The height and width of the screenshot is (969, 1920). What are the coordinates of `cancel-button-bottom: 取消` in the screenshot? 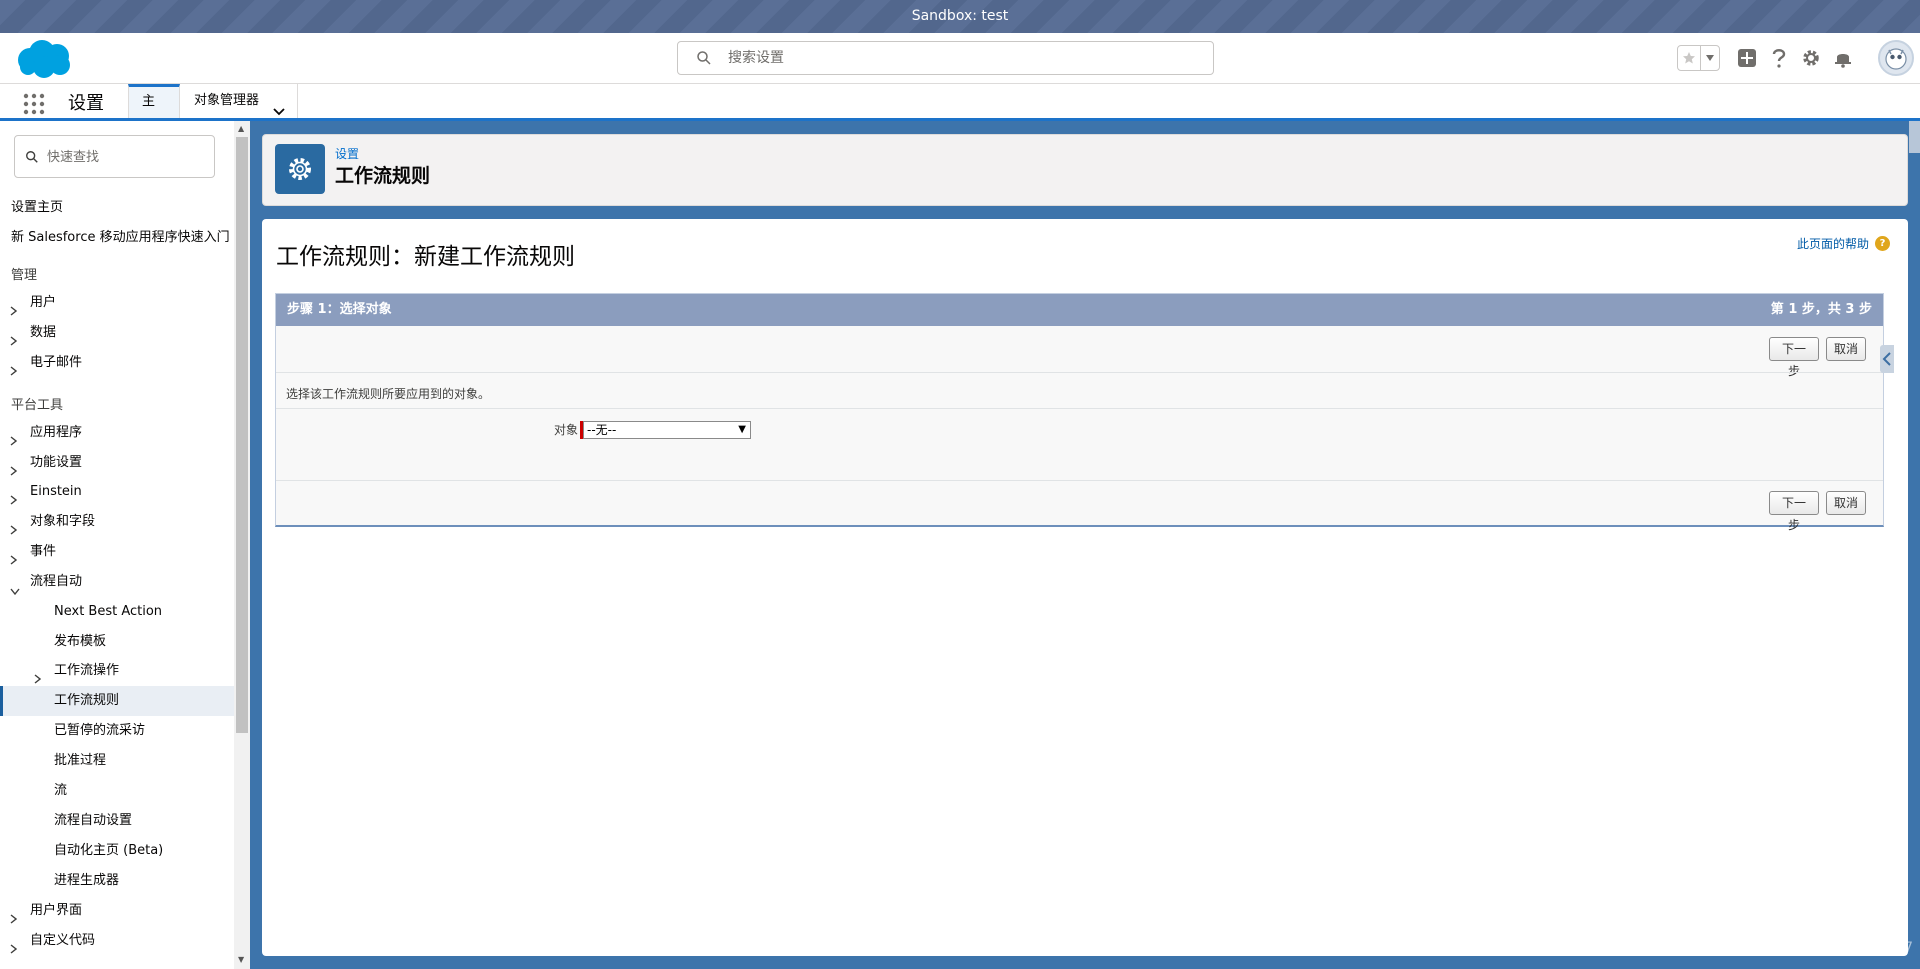 It's located at (1846, 503).